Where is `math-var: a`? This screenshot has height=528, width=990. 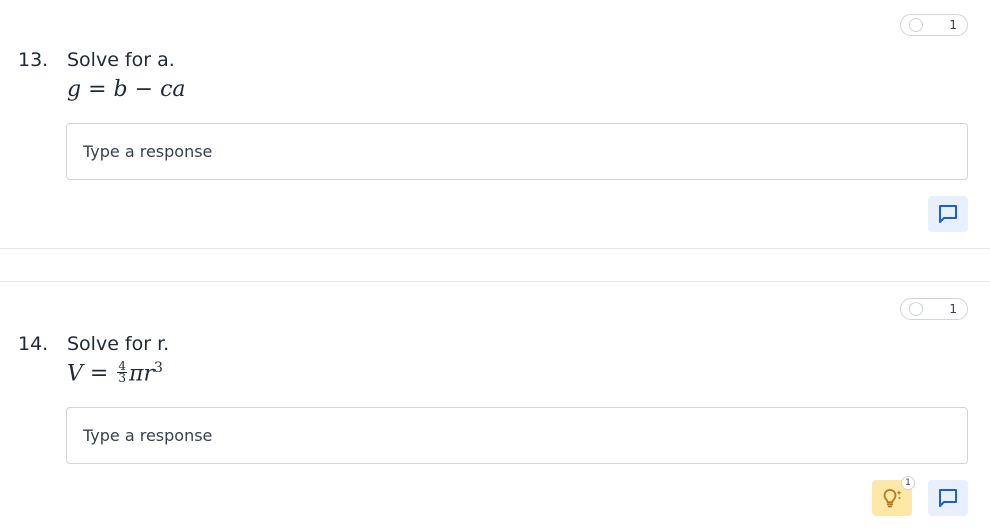
math-var: a is located at coordinates (179, 89).